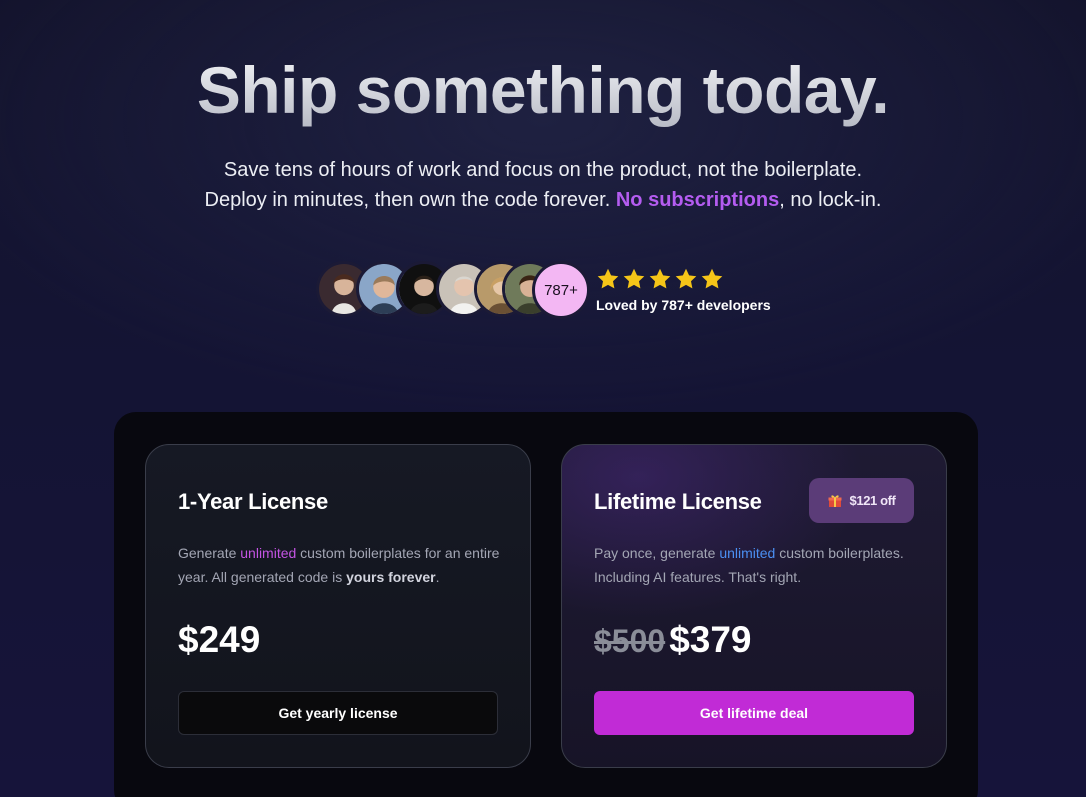 The width and height of the screenshot is (1086, 797). What do you see at coordinates (391, 577) in the screenshot?
I see `yours-forever-bold: yours forever` at bounding box center [391, 577].